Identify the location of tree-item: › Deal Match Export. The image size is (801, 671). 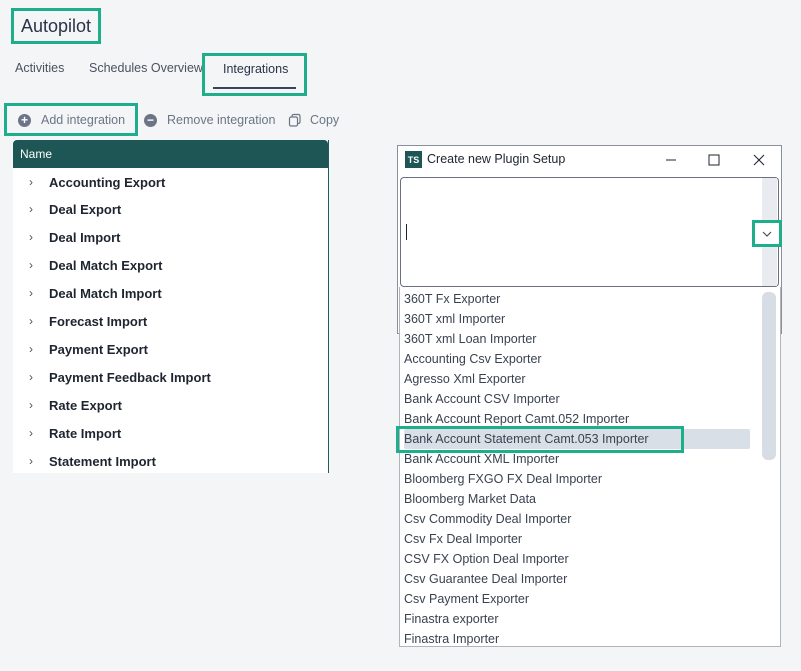
(87, 265).